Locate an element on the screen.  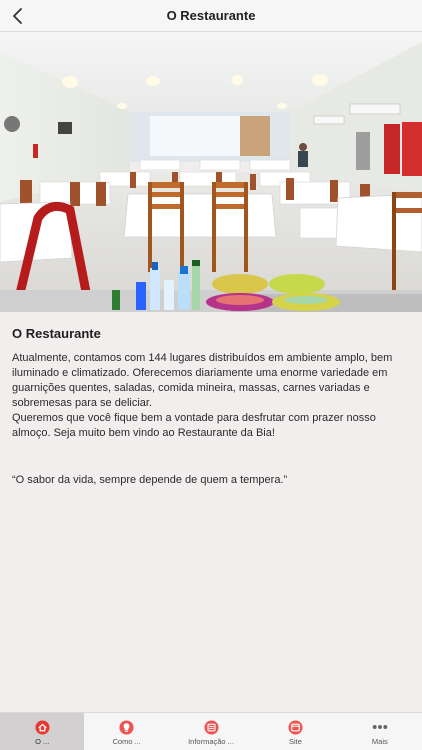
back-button is located at coordinates (18, 16).